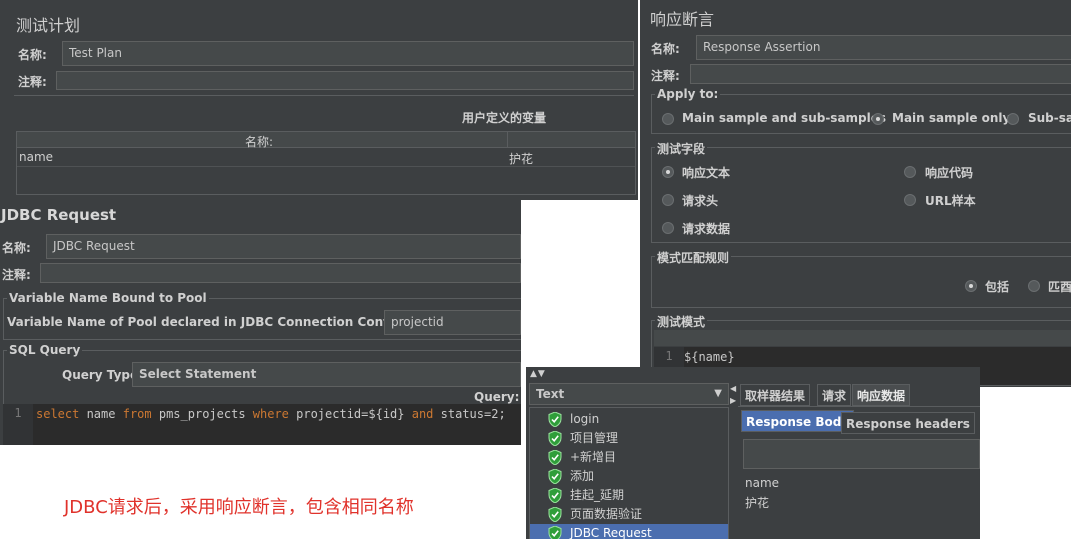 This screenshot has width=1071, height=539. What do you see at coordinates (971, 286) in the screenshot?
I see `rule-contains-radio` at bounding box center [971, 286].